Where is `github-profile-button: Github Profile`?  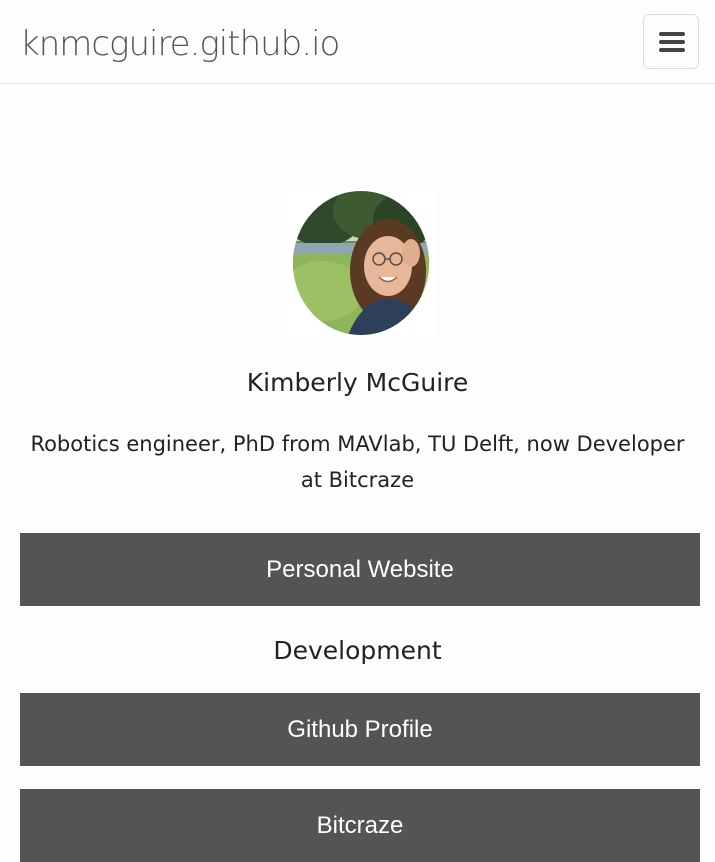 github-profile-button: Github Profile is located at coordinates (360, 729).